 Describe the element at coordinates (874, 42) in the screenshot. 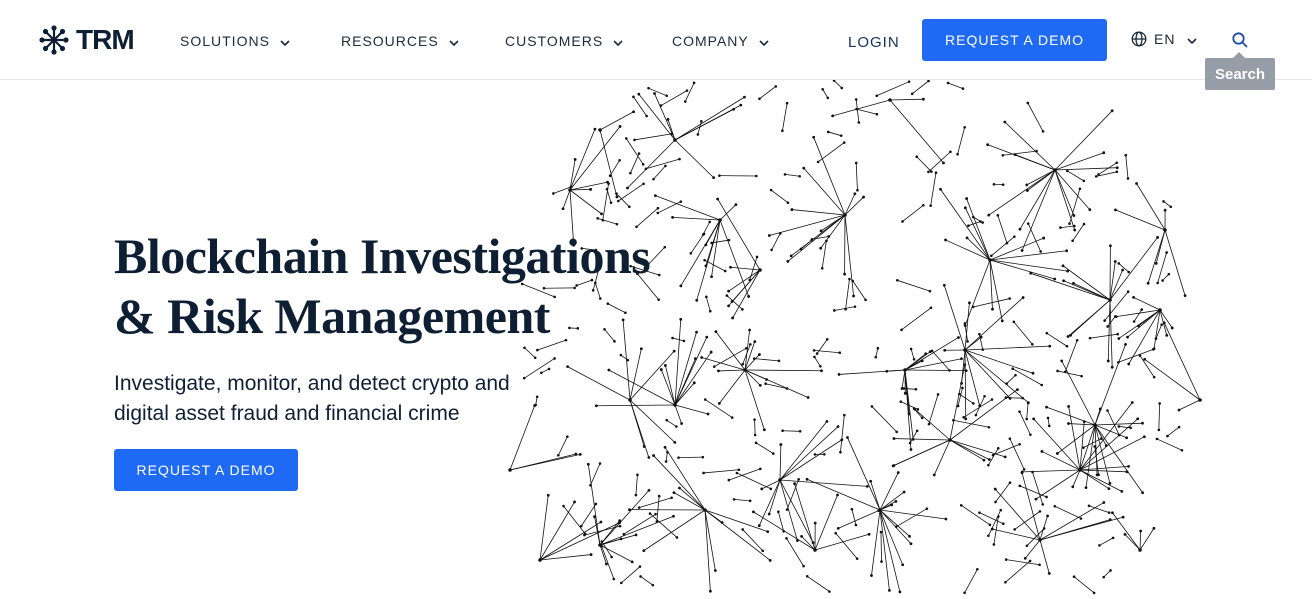

I see `login-link: LOGIN` at that location.